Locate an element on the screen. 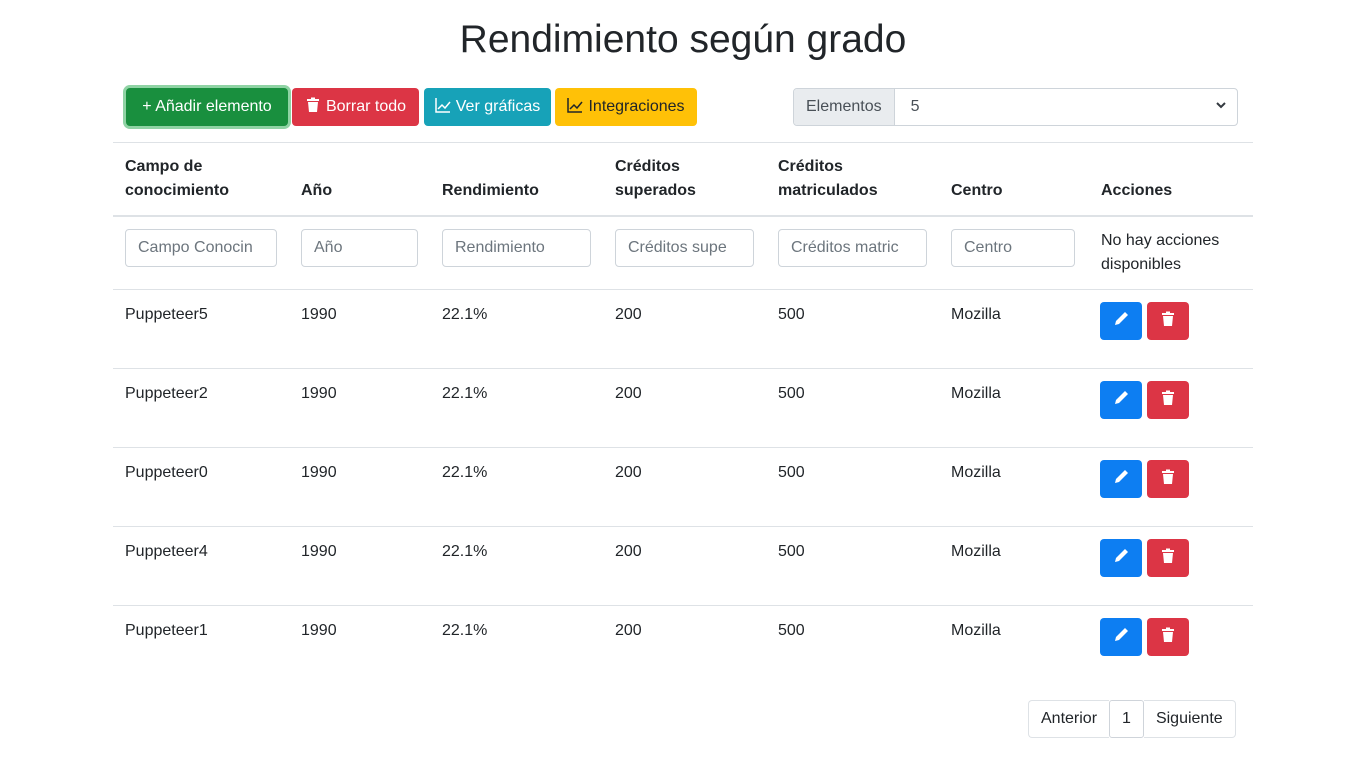 The image size is (1366, 768). page-size-label: Elementos is located at coordinates (844, 107).